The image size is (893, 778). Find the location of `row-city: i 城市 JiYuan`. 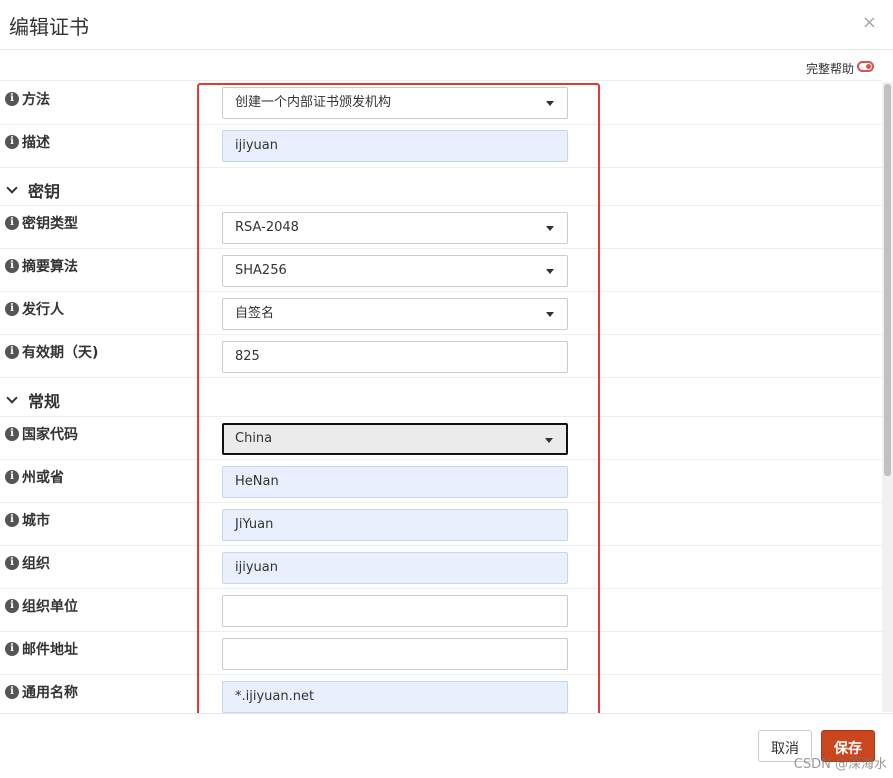

row-city: i 城市 JiYuan is located at coordinates (441, 524).